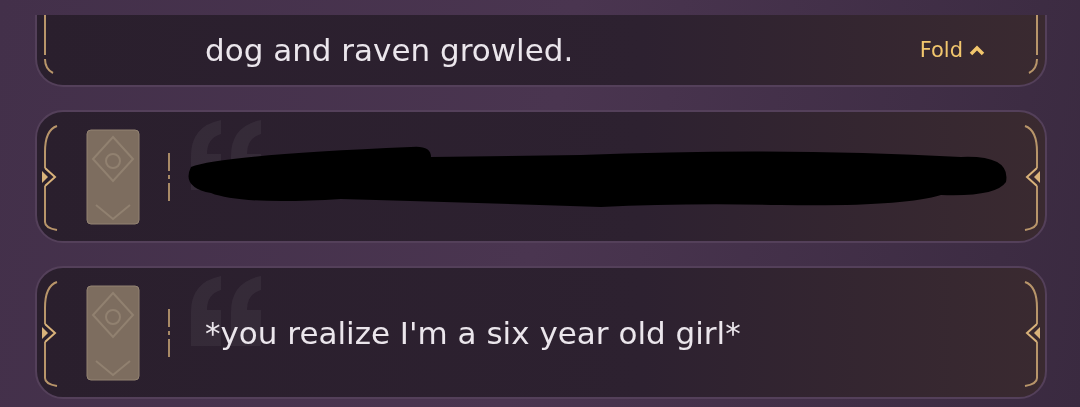 The height and width of the screenshot is (407, 1080). I want to click on message-text: *you realize I'm a six year old girl*, so click(473, 332).